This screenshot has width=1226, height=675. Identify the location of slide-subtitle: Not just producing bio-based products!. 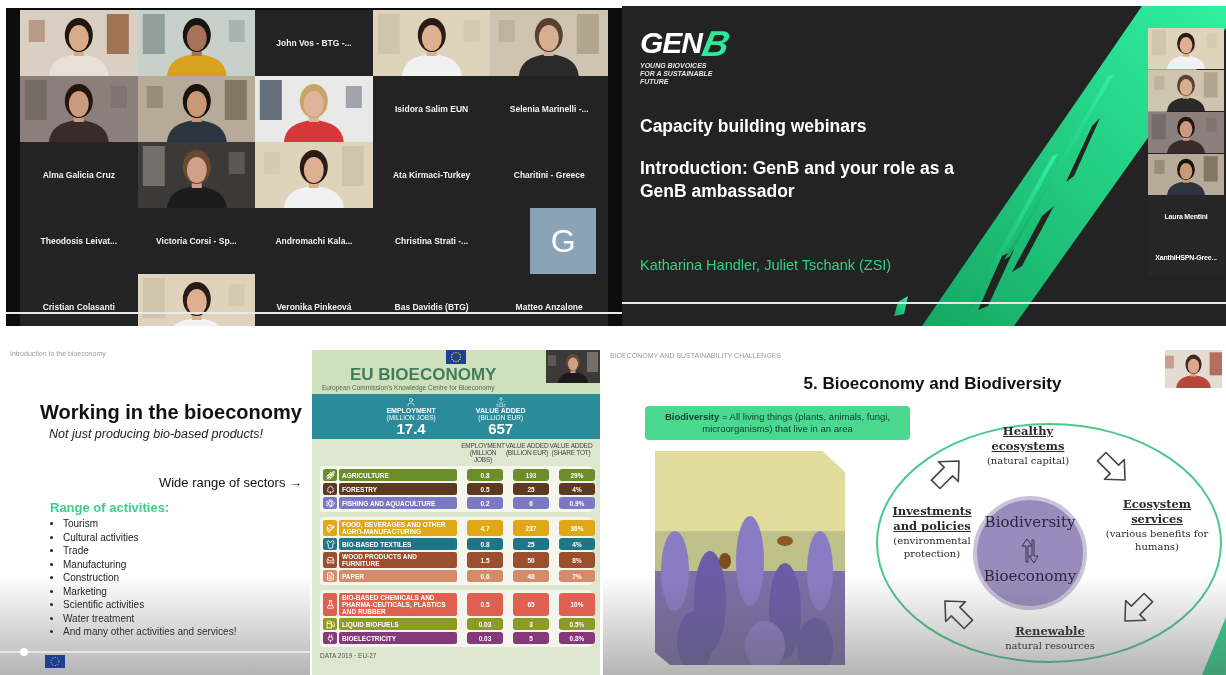
(156, 434).